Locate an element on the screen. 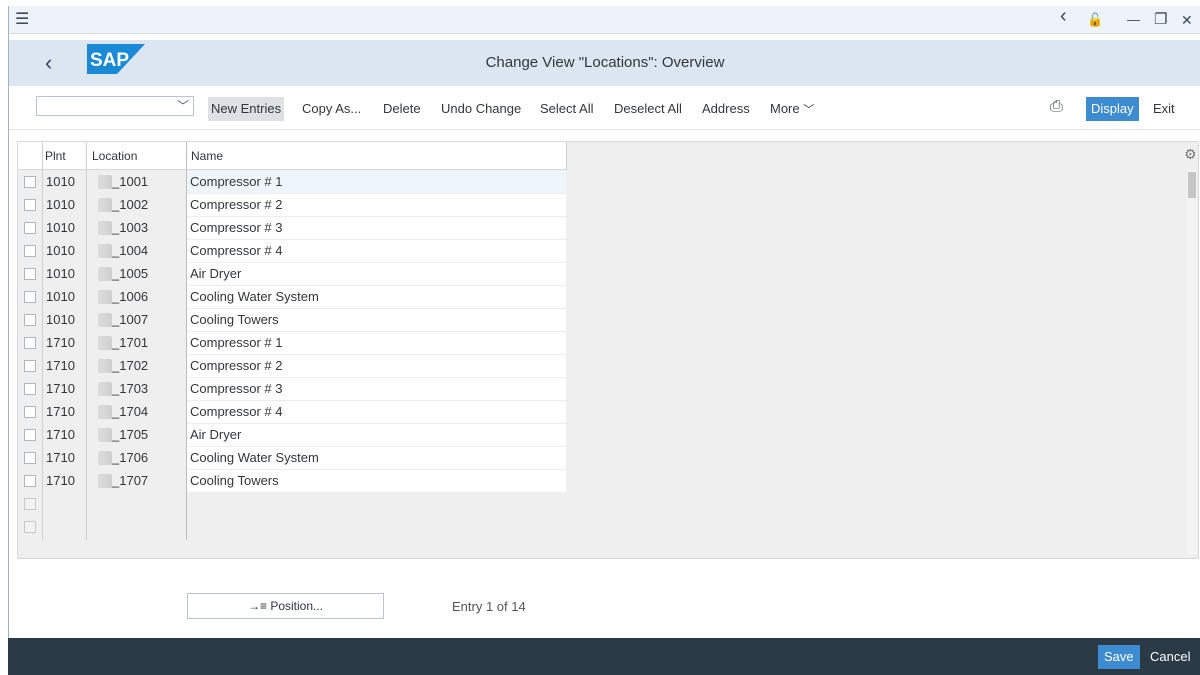 The height and width of the screenshot is (675, 1200). undo-change-button: Undo Change is located at coordinates (481, 109).